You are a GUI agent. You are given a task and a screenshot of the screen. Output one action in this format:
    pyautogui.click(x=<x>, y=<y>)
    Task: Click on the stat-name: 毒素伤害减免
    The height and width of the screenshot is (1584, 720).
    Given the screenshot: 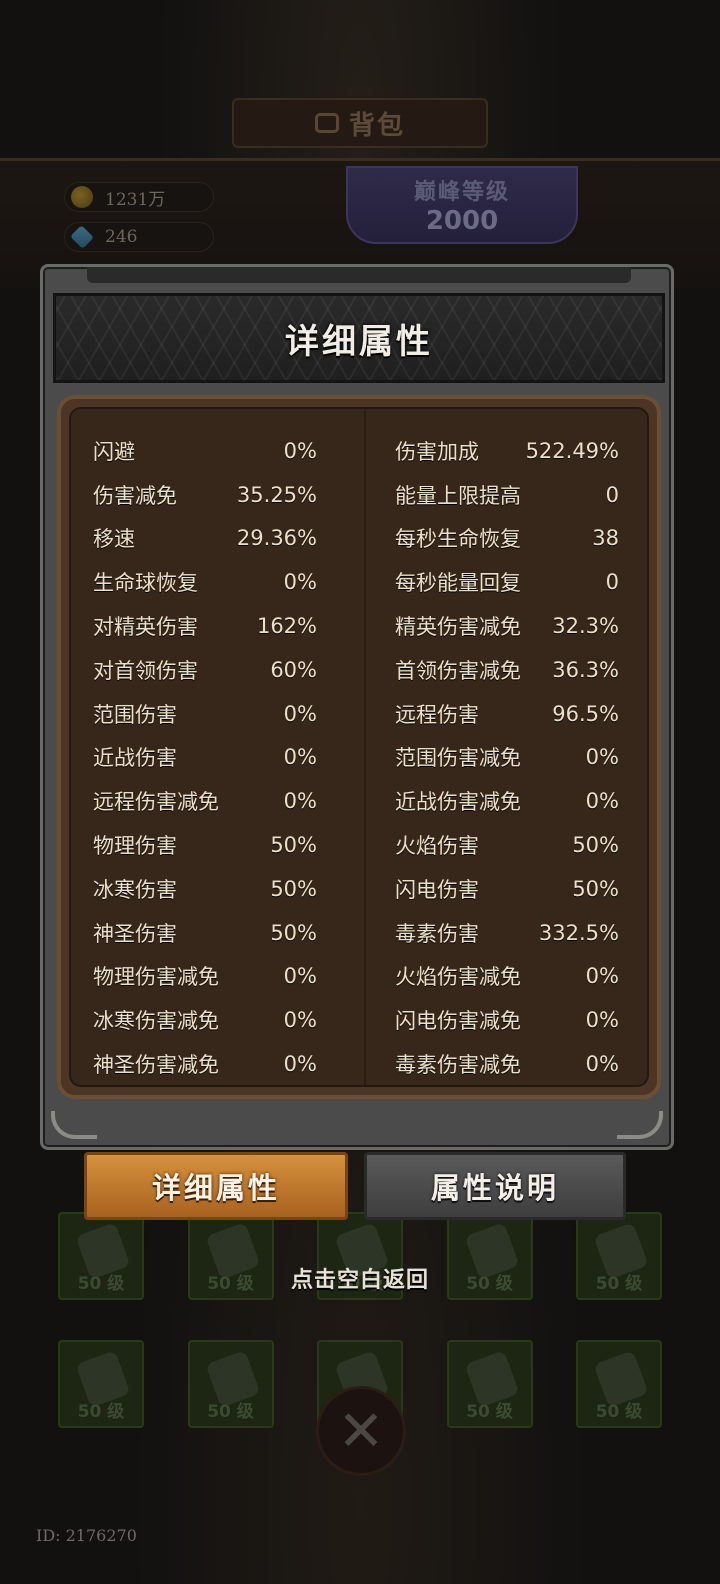 What is the action you would take?
    pyautogui.click(x=458, y=1065)
    